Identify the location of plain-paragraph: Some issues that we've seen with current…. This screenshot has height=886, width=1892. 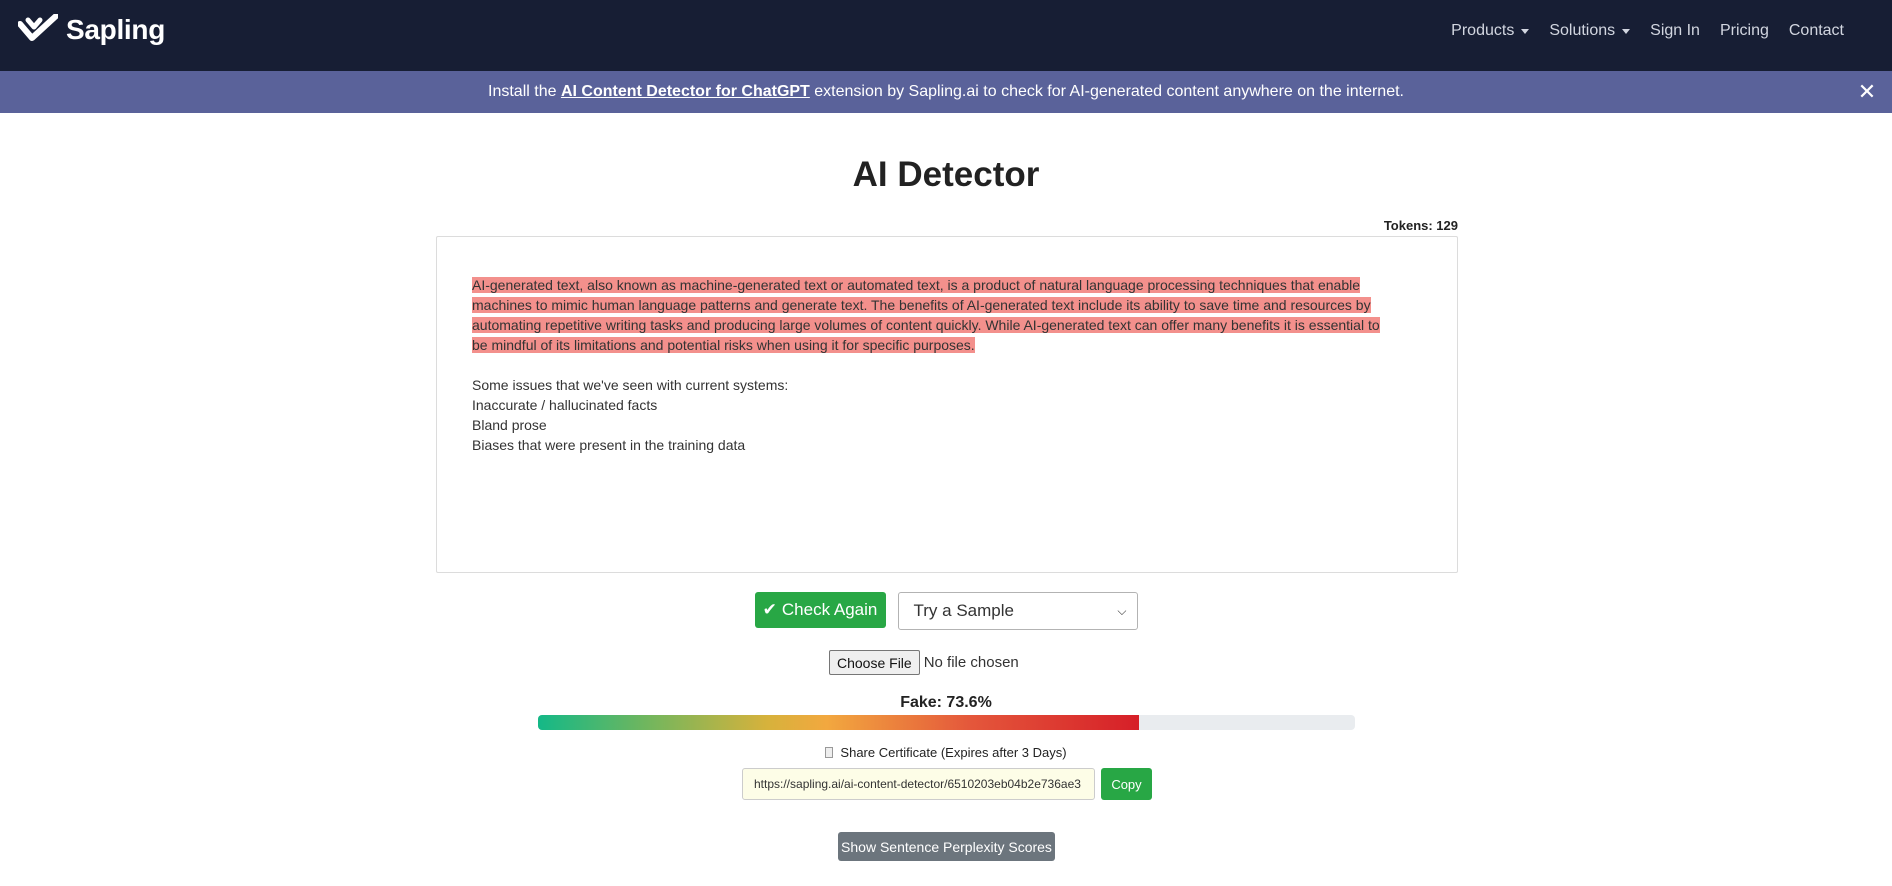
(947, 415).